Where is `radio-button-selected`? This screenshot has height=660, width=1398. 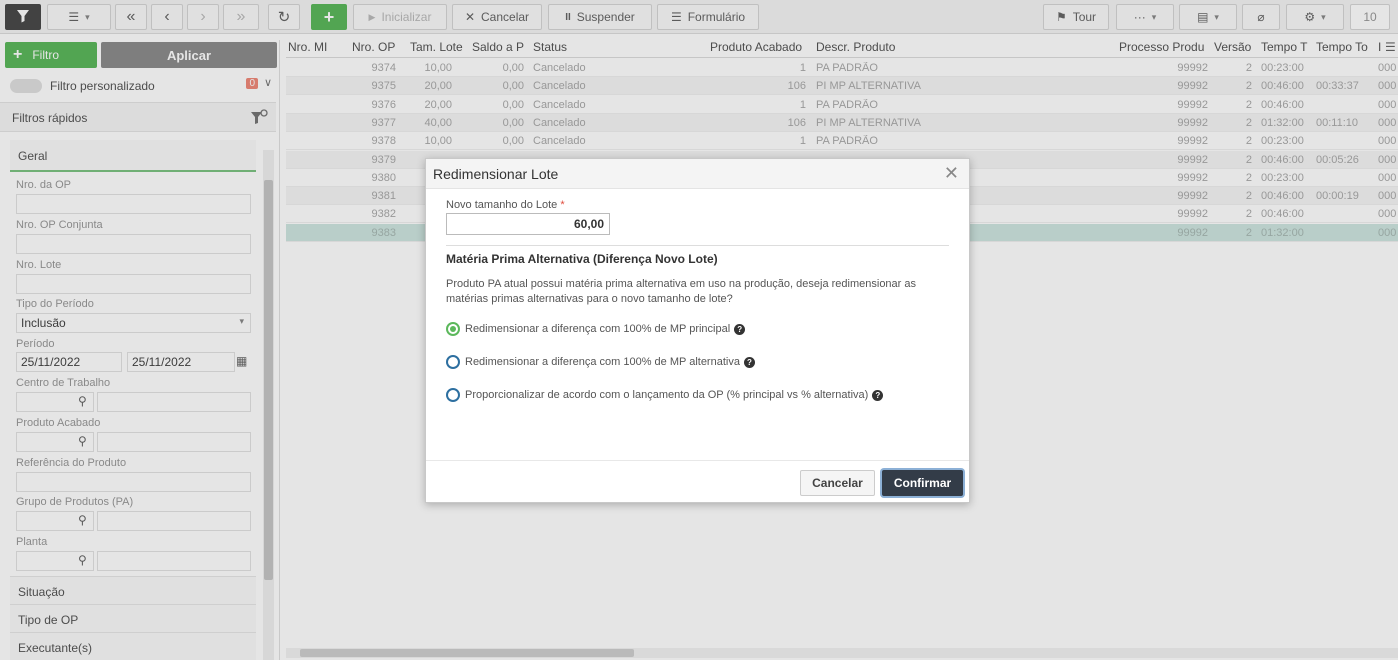 radio-button-selected is located at coordinates (453, 329).